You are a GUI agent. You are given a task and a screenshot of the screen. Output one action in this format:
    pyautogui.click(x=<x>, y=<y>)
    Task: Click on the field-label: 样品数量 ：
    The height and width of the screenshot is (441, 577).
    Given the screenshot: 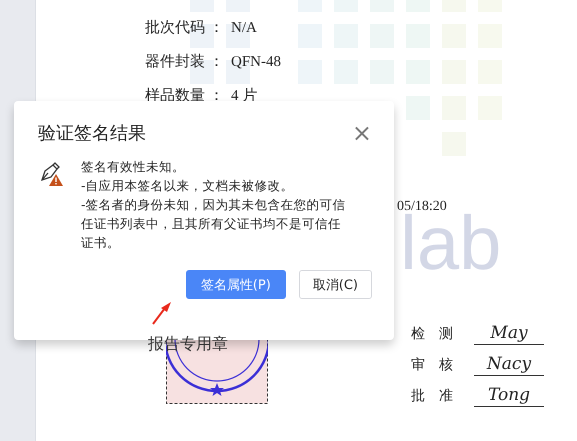 What is the action you would take?
    pyautogui.click(x=185, y=96)
    